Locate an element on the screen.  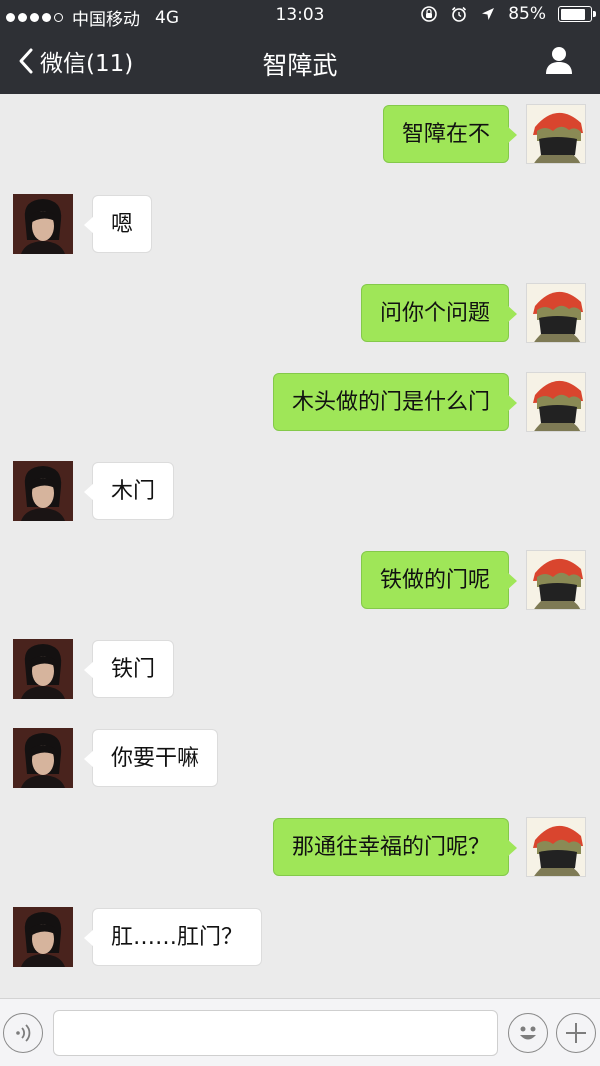
status-bar: 中国移动 4G 13:03 85% is located at coordinates (300, 15).